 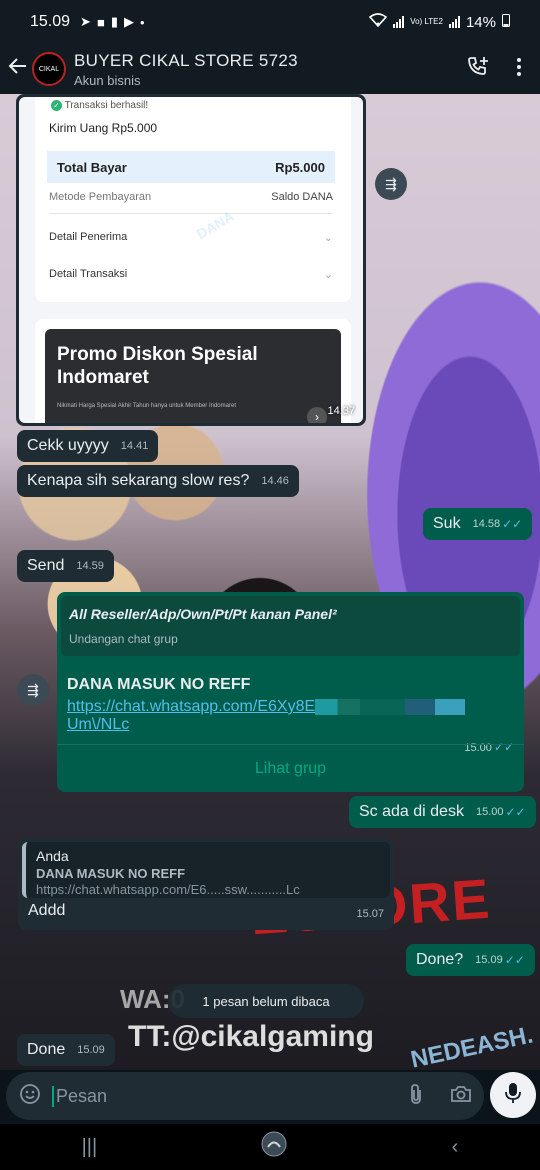 I want to click on wifi-icon, so click(x=378, y=22).